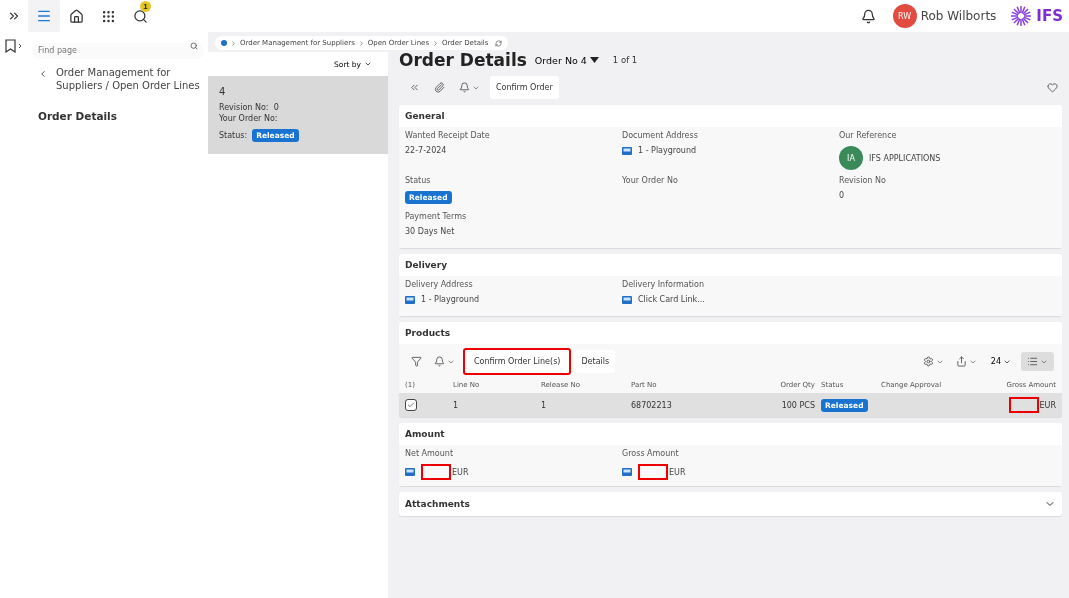  I want to click on check-icon, so click(411, 405).